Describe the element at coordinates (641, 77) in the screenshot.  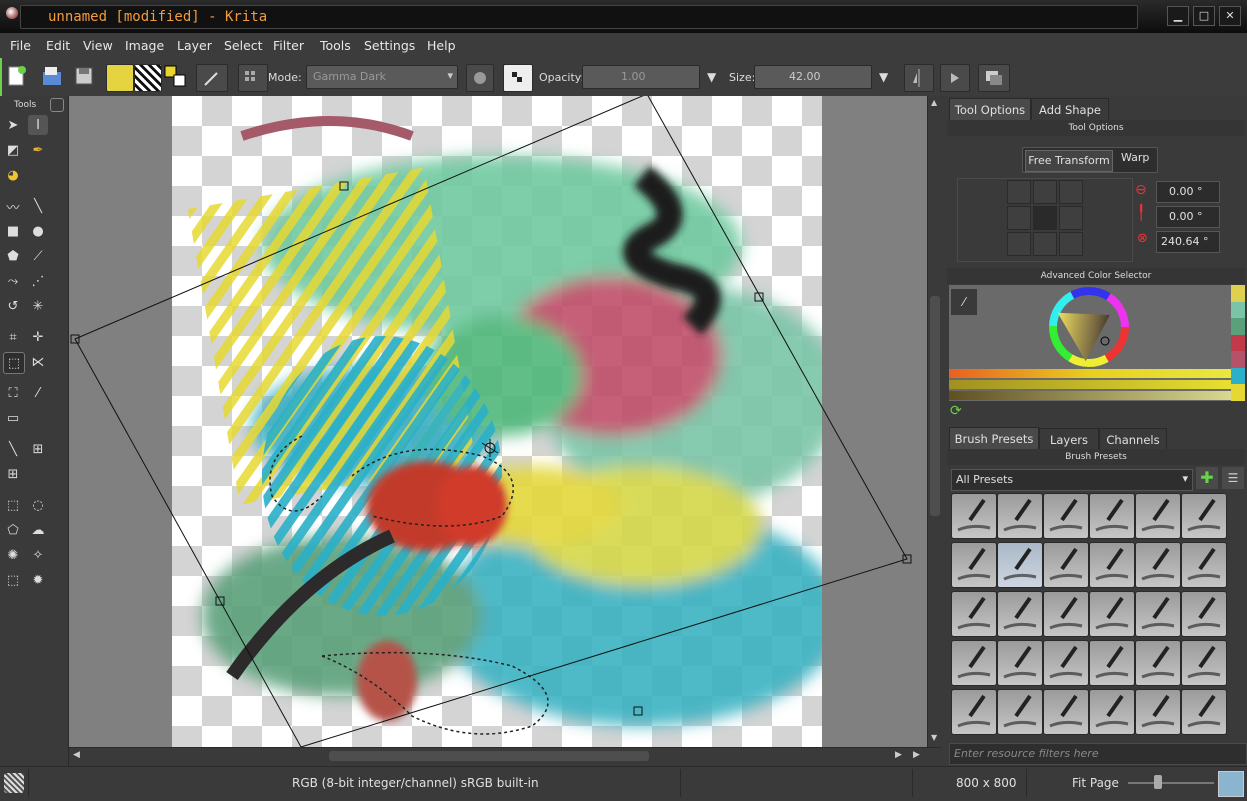
I see `opacity-slider: 1.00` at that location.